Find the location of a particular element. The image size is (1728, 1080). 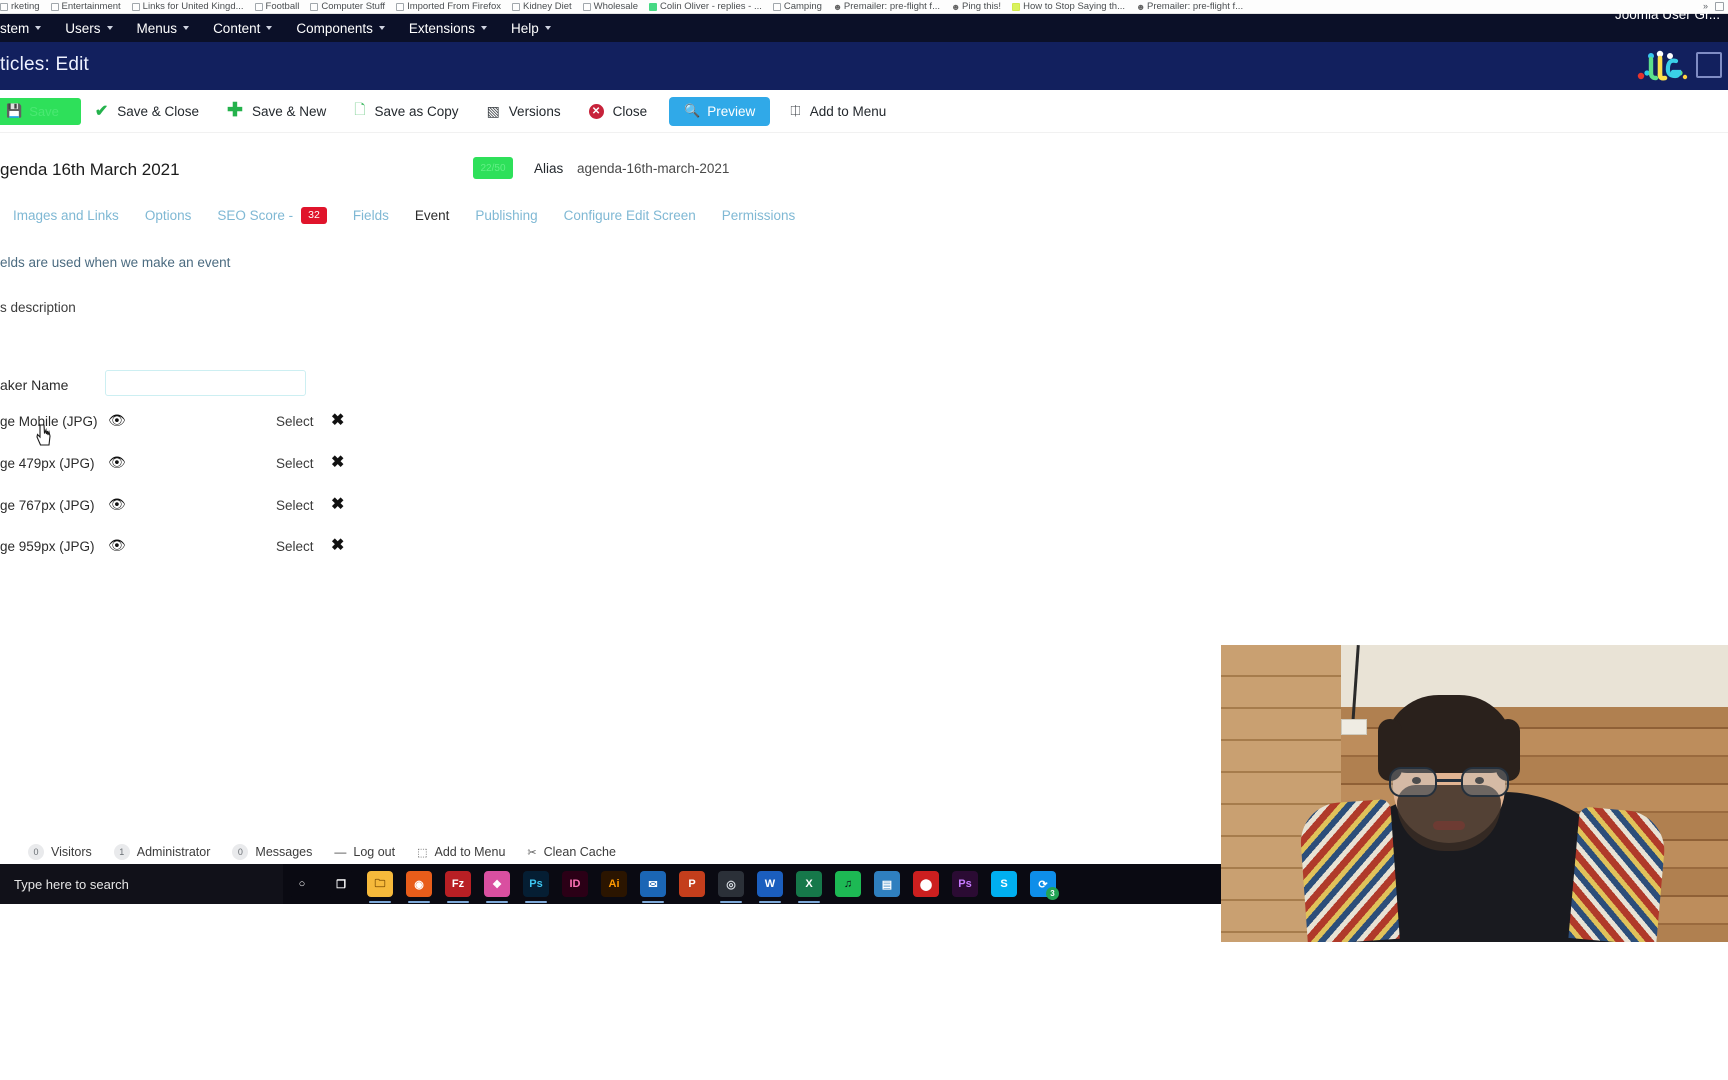

photoshop-icon: Ps is located at coordinates (536, 887).